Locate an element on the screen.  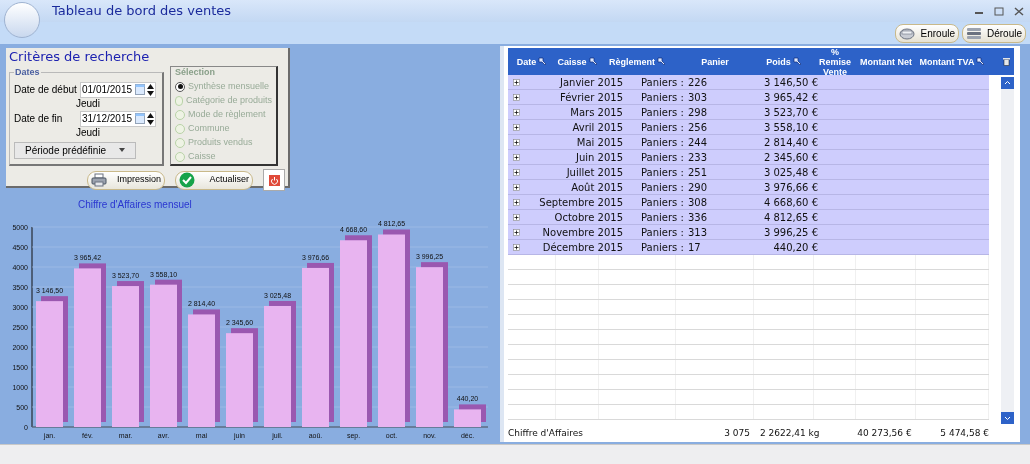
amount-text: 3 976,66 € is located at coordinates (790, 187).